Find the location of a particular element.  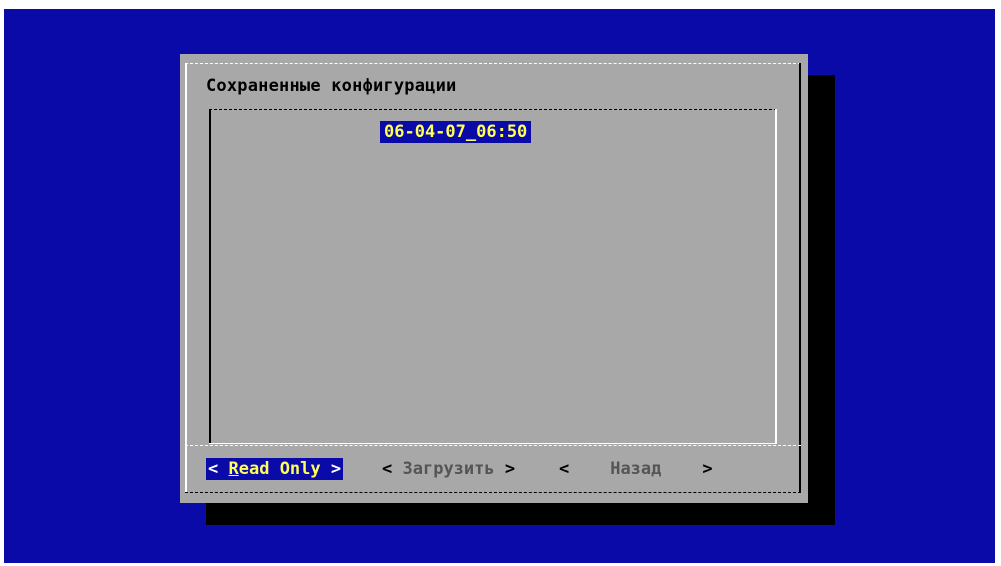

listbox-border-right is located at coordinates (776, 276).